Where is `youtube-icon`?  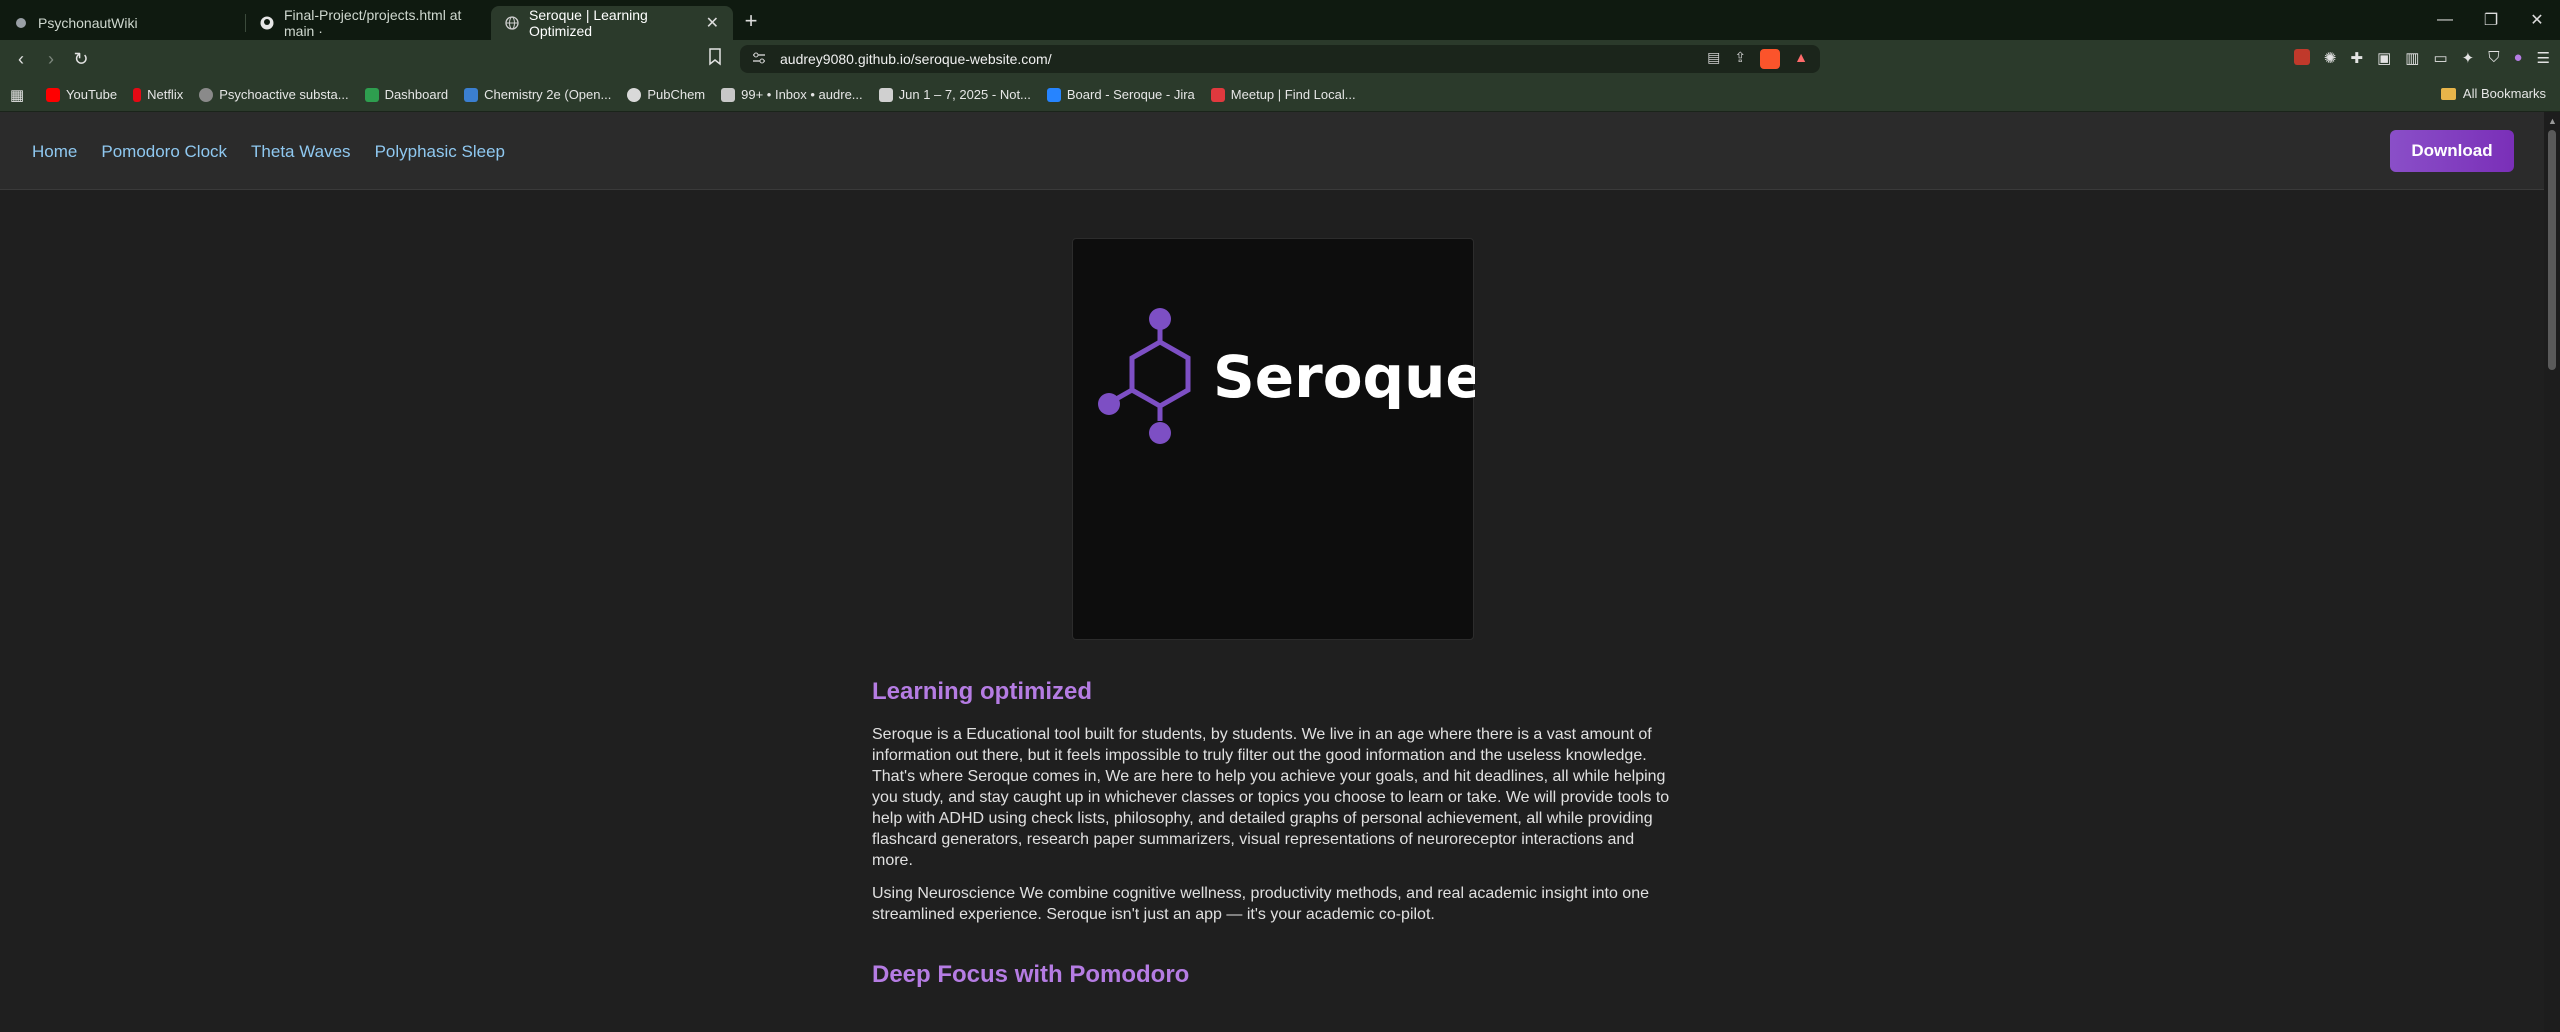
youtube-icon is located at coordinates (53, 94).